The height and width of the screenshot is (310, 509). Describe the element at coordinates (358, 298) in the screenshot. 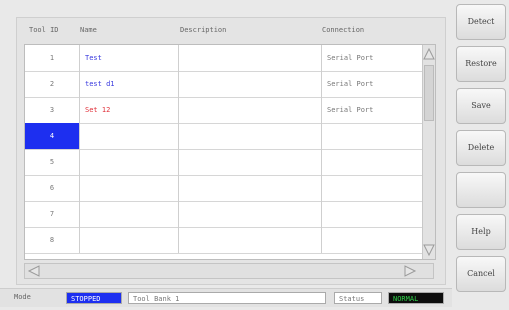

I see `status-label: Status` at that location.